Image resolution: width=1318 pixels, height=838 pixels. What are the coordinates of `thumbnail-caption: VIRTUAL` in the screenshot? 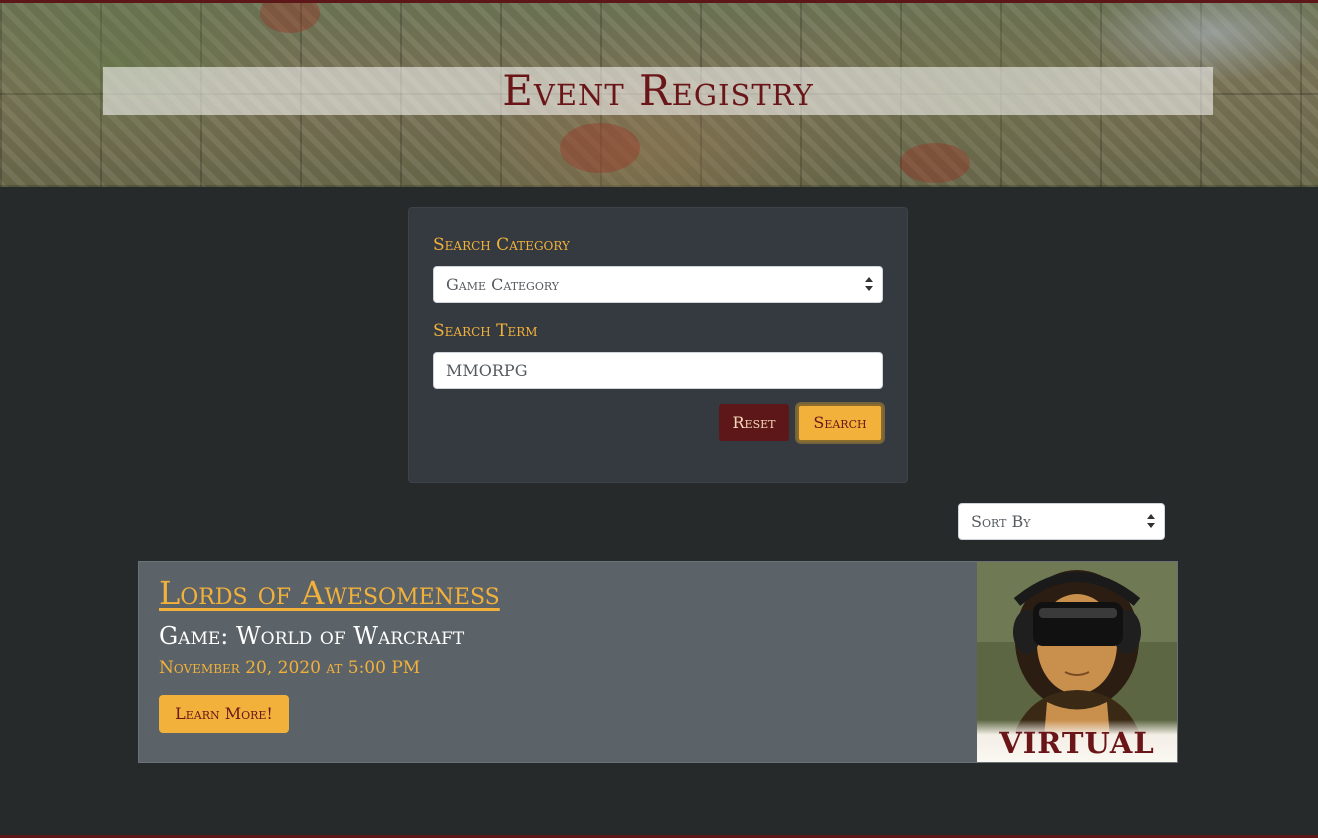 It's located at (1077, 743).